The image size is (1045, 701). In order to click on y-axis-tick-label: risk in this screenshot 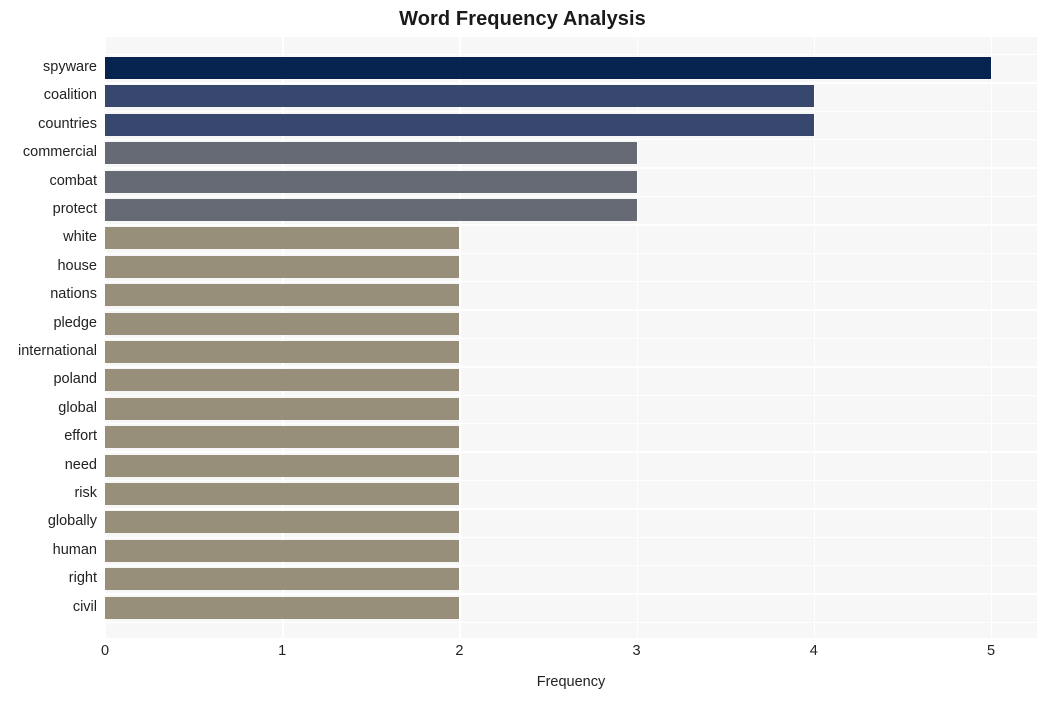, I will do `click(85, 493)`.